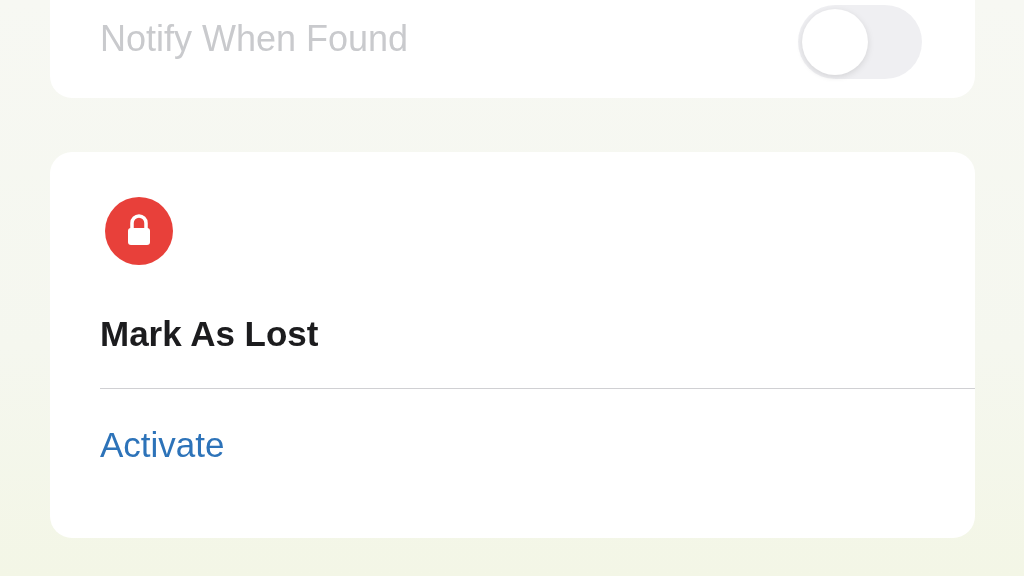  What do you see at coordinates (210, 334) in the screenshot?
I see `card-title: Mark As Lost` at bounding box center [210, 334].